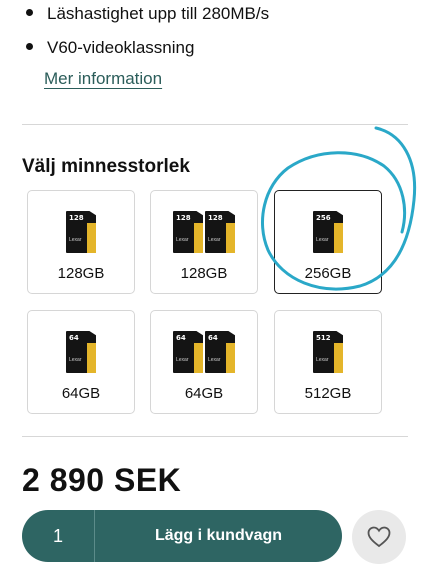  Describe the element at coordinates (204, 353) in the screenshot. I see `product-image: 64 Lexar 64 Lexar` at that location.